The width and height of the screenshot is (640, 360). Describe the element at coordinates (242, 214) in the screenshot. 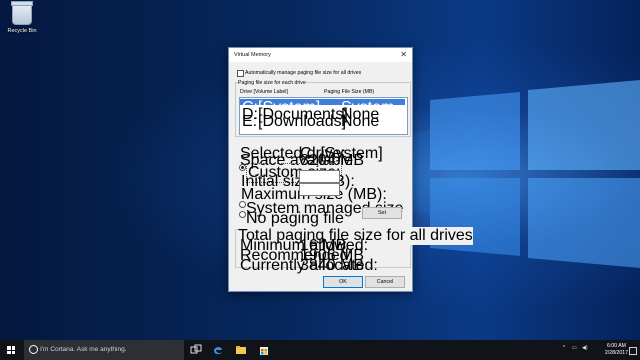

I see `no-paging-radio` at that location.